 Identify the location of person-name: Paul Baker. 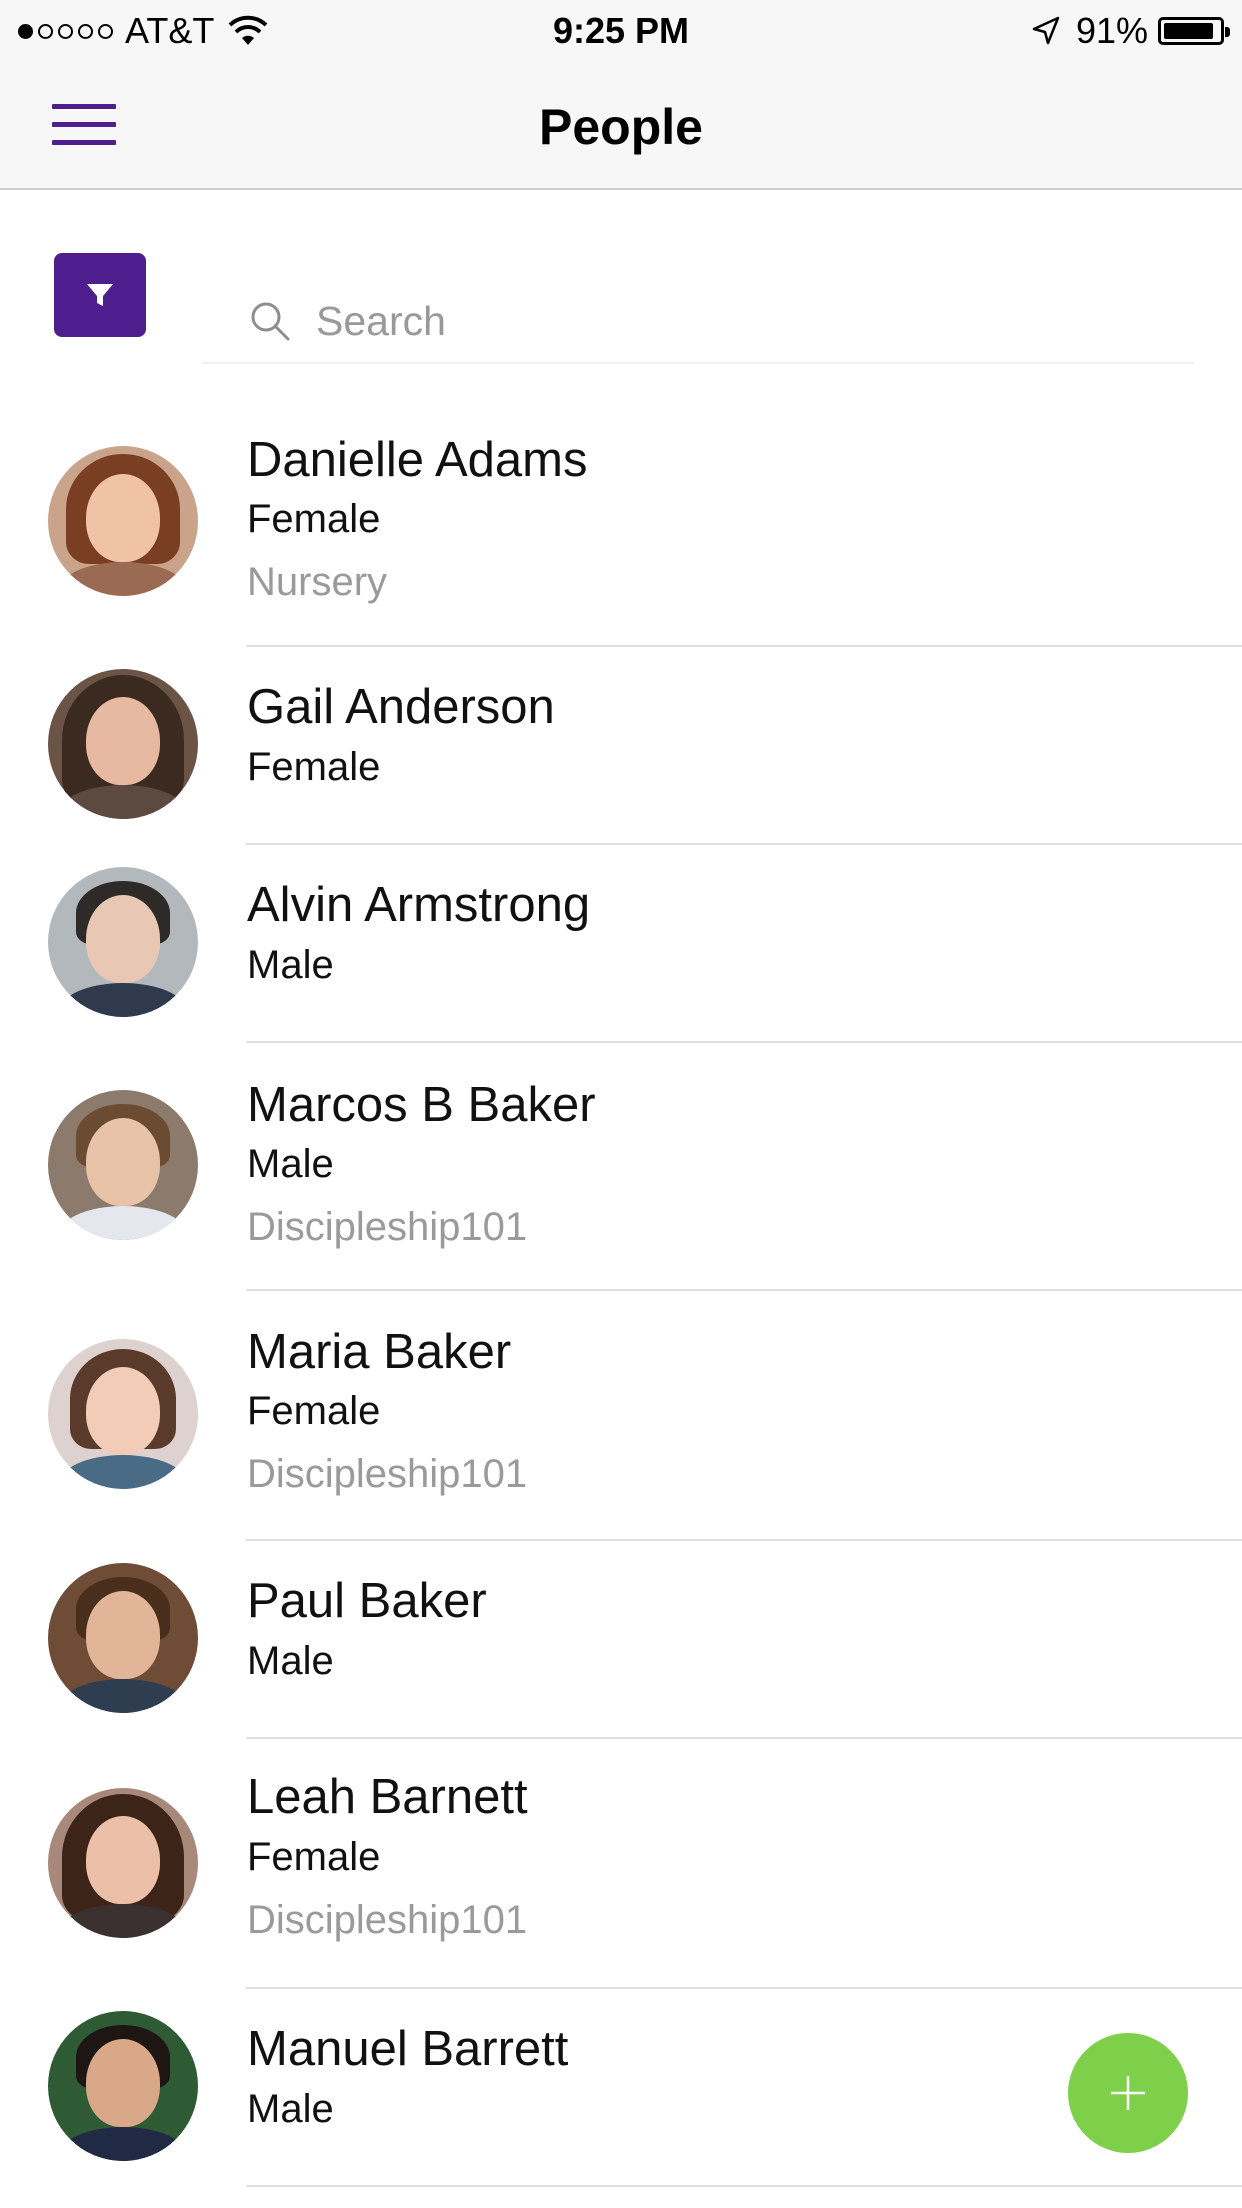
(367, 1601).